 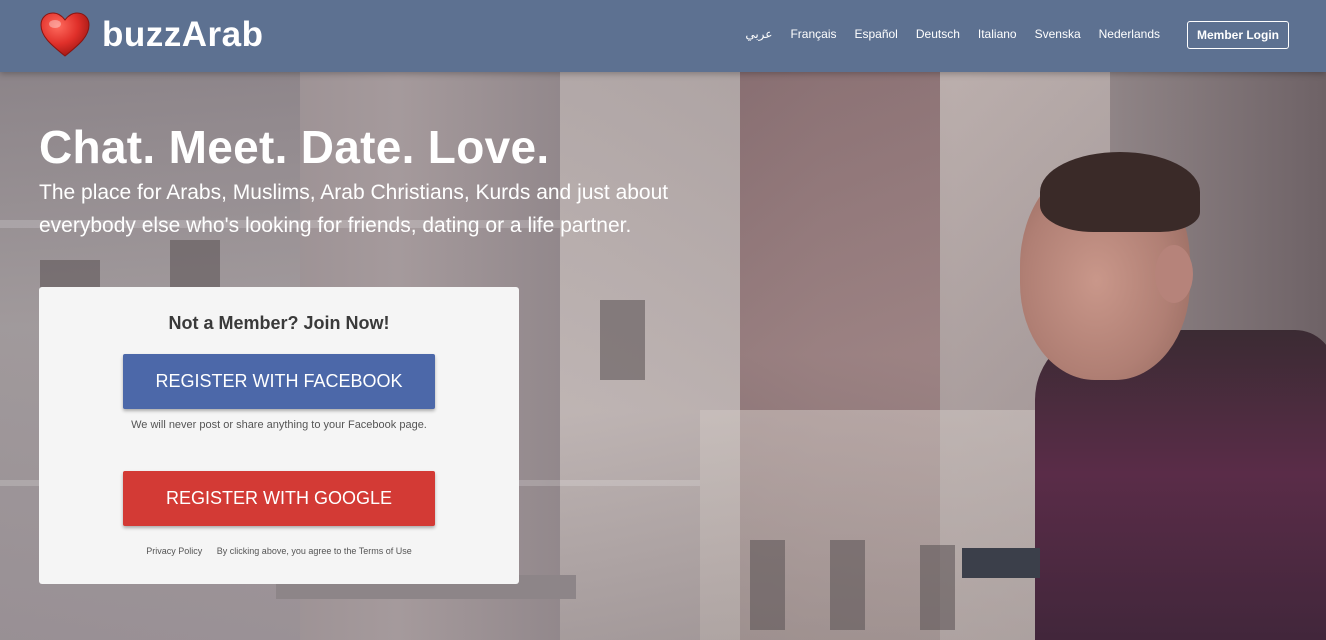 I want to click on privacy-policy-link: Privacy Policy, so click(x=174, y=551).